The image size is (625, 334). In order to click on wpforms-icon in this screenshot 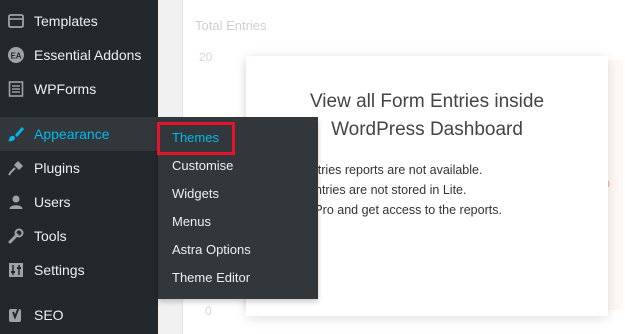, I will do `click(16, 89)`.